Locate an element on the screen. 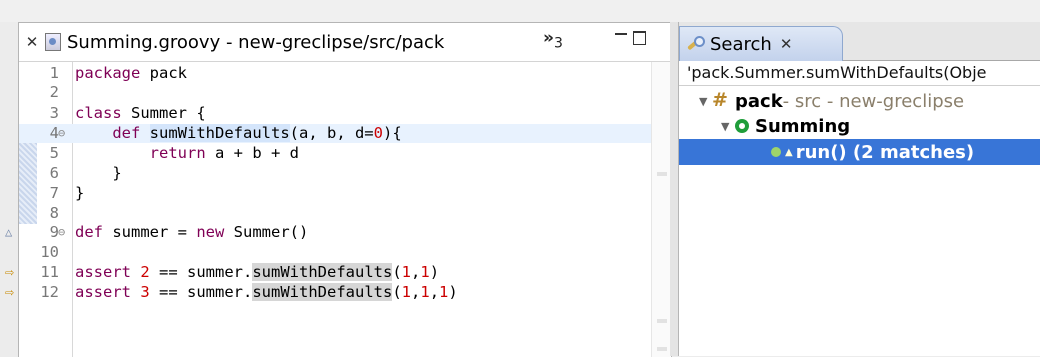  line-number: 2 is located at coordinates (54, 92).